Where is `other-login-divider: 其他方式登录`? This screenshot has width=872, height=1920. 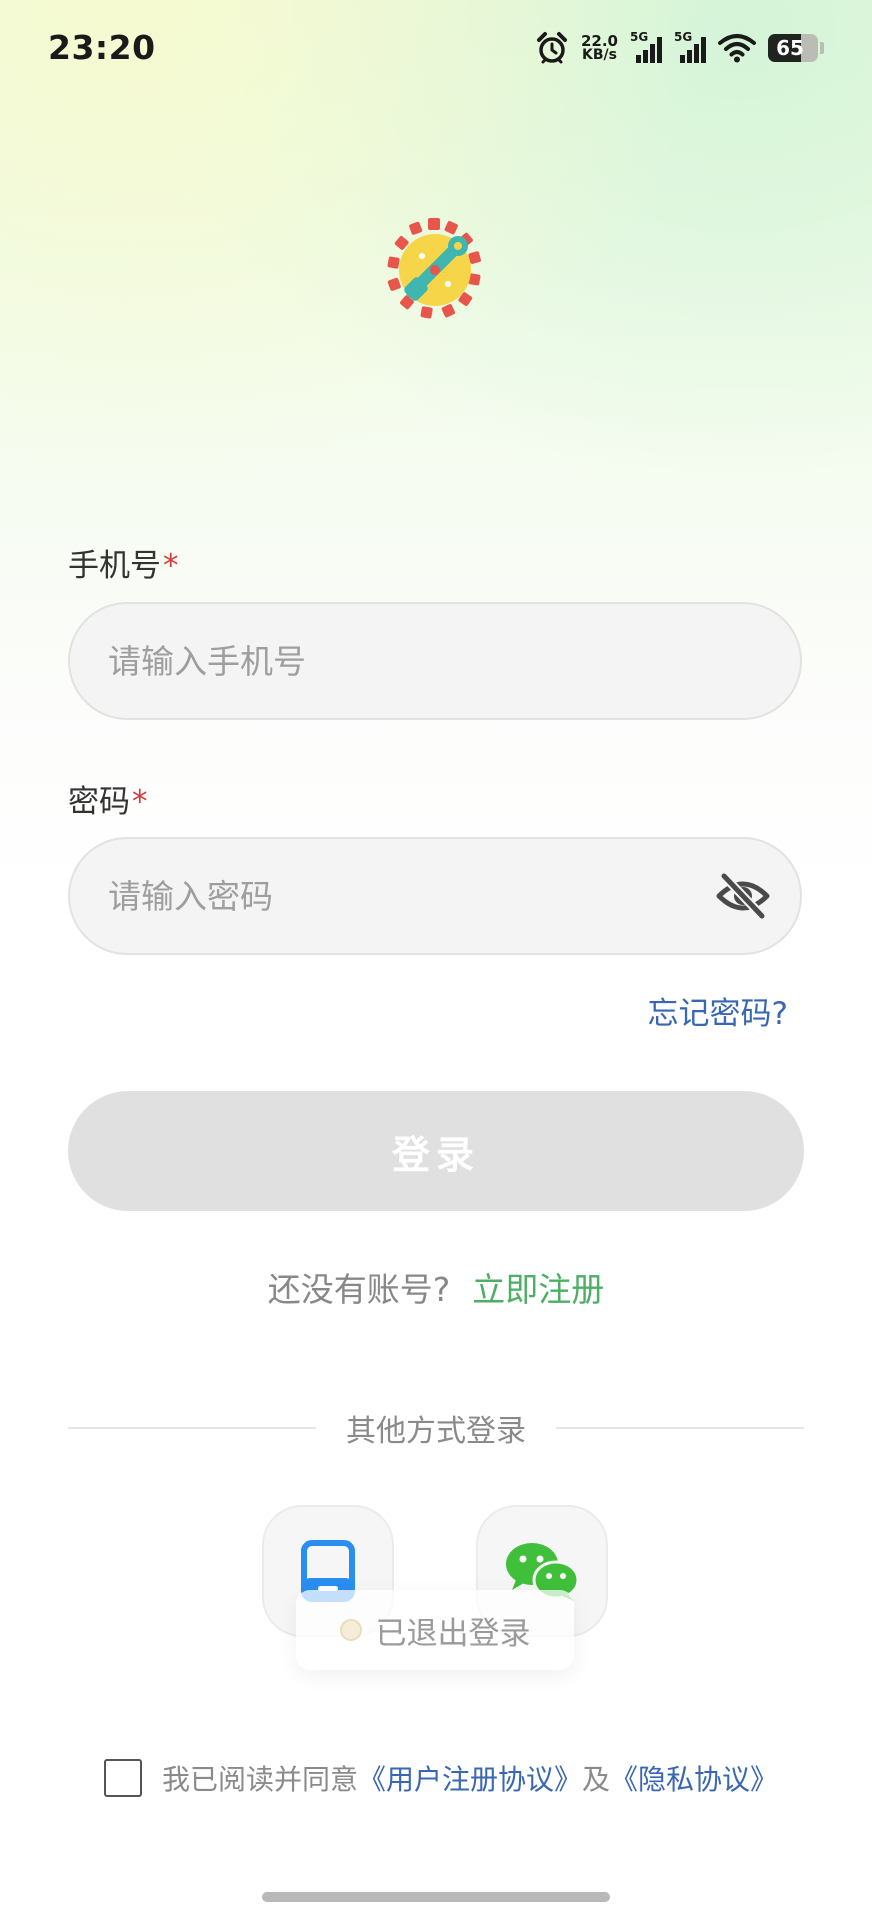
other-login-divider: 其他方式登录 is located at coordinates (436, 1428).